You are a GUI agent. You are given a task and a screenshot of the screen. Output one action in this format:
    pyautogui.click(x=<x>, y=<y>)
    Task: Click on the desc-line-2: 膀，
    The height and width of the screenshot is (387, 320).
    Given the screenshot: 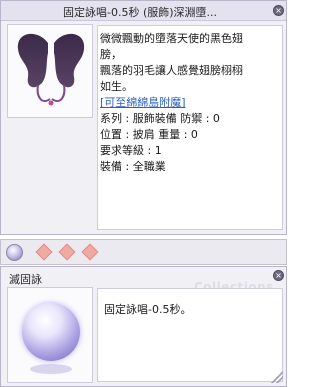 What is the action you would take?
    pyautogui.click(x=111, y=54)
    